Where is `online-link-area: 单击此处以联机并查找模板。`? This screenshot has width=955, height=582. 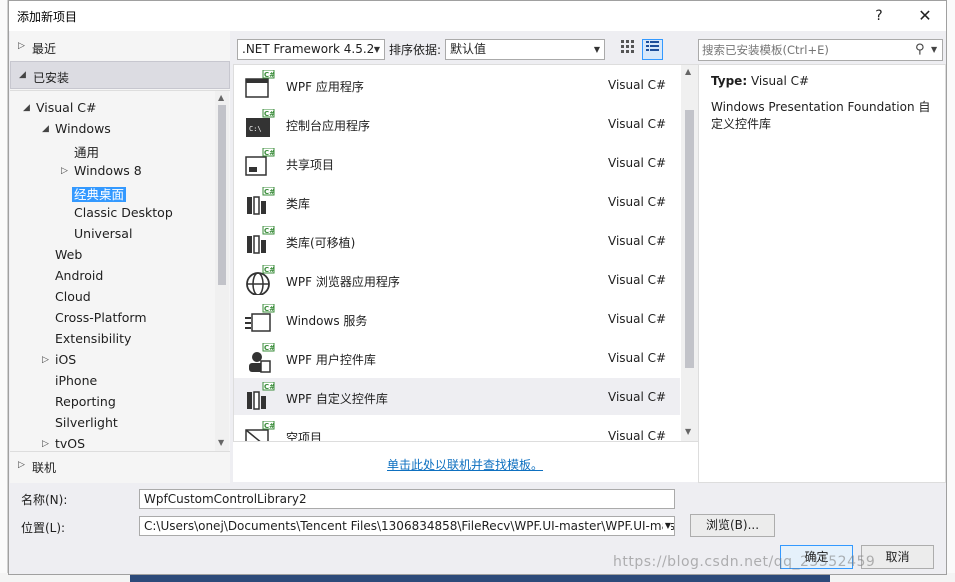 online-link-area: 单击此处以联机并查找模板。 is located at coordinates (466, 462).